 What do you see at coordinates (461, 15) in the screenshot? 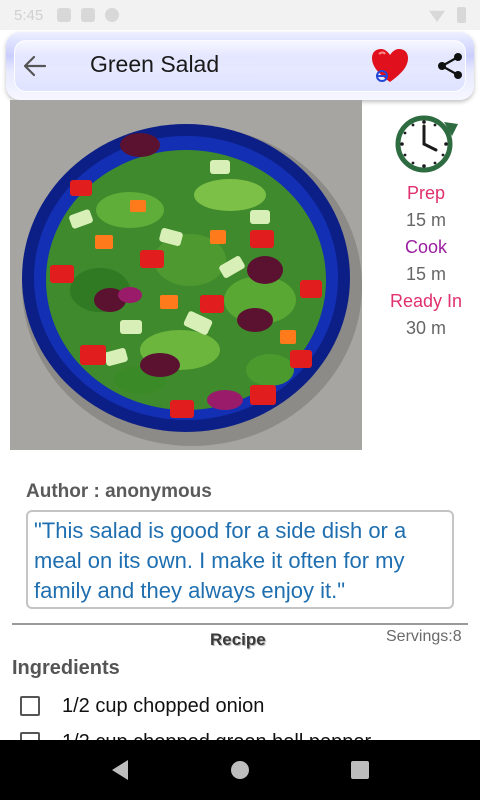
I see `battery-icon` at bounding box center [461, 15].